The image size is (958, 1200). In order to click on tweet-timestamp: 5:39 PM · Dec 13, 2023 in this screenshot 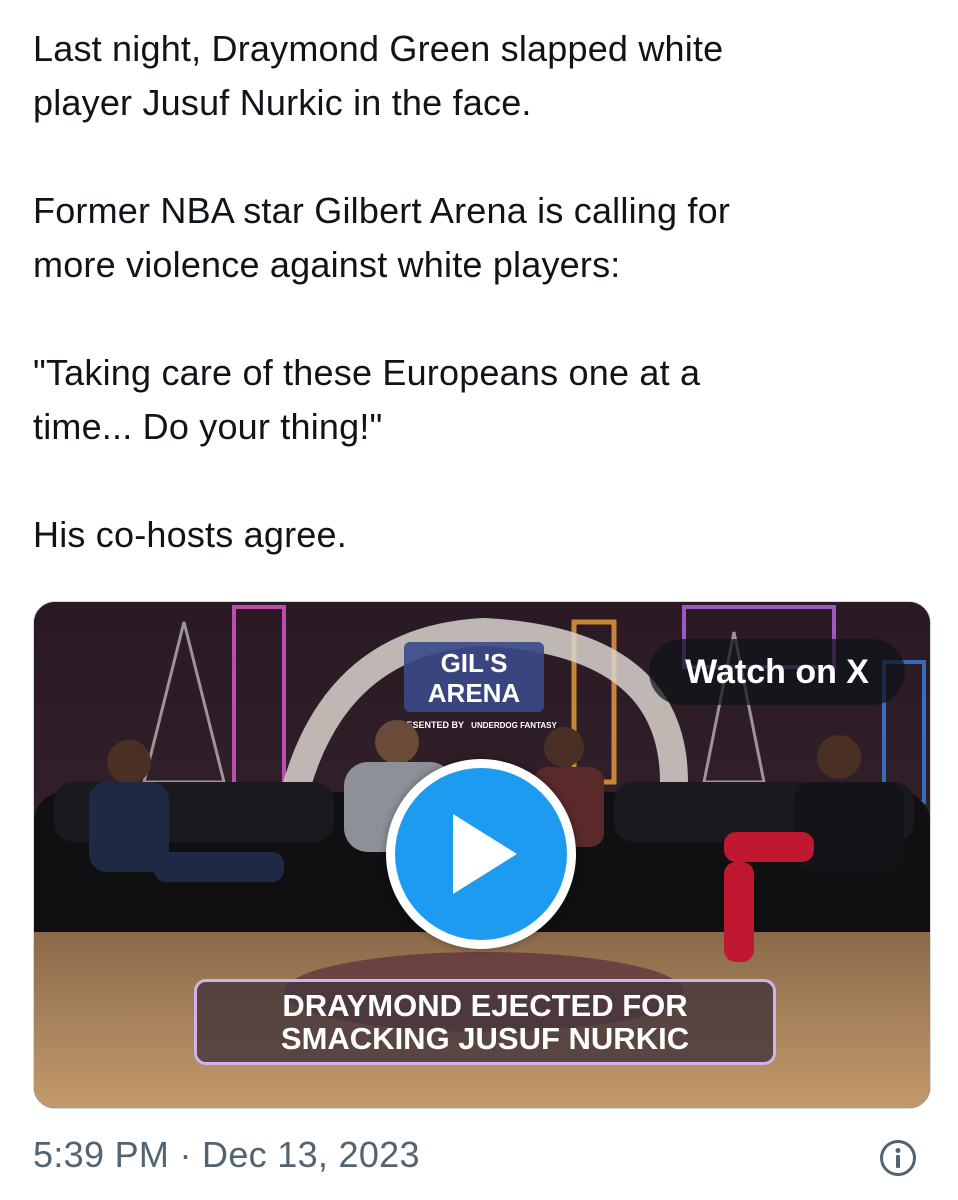, I will do `click(226, 1155)`.